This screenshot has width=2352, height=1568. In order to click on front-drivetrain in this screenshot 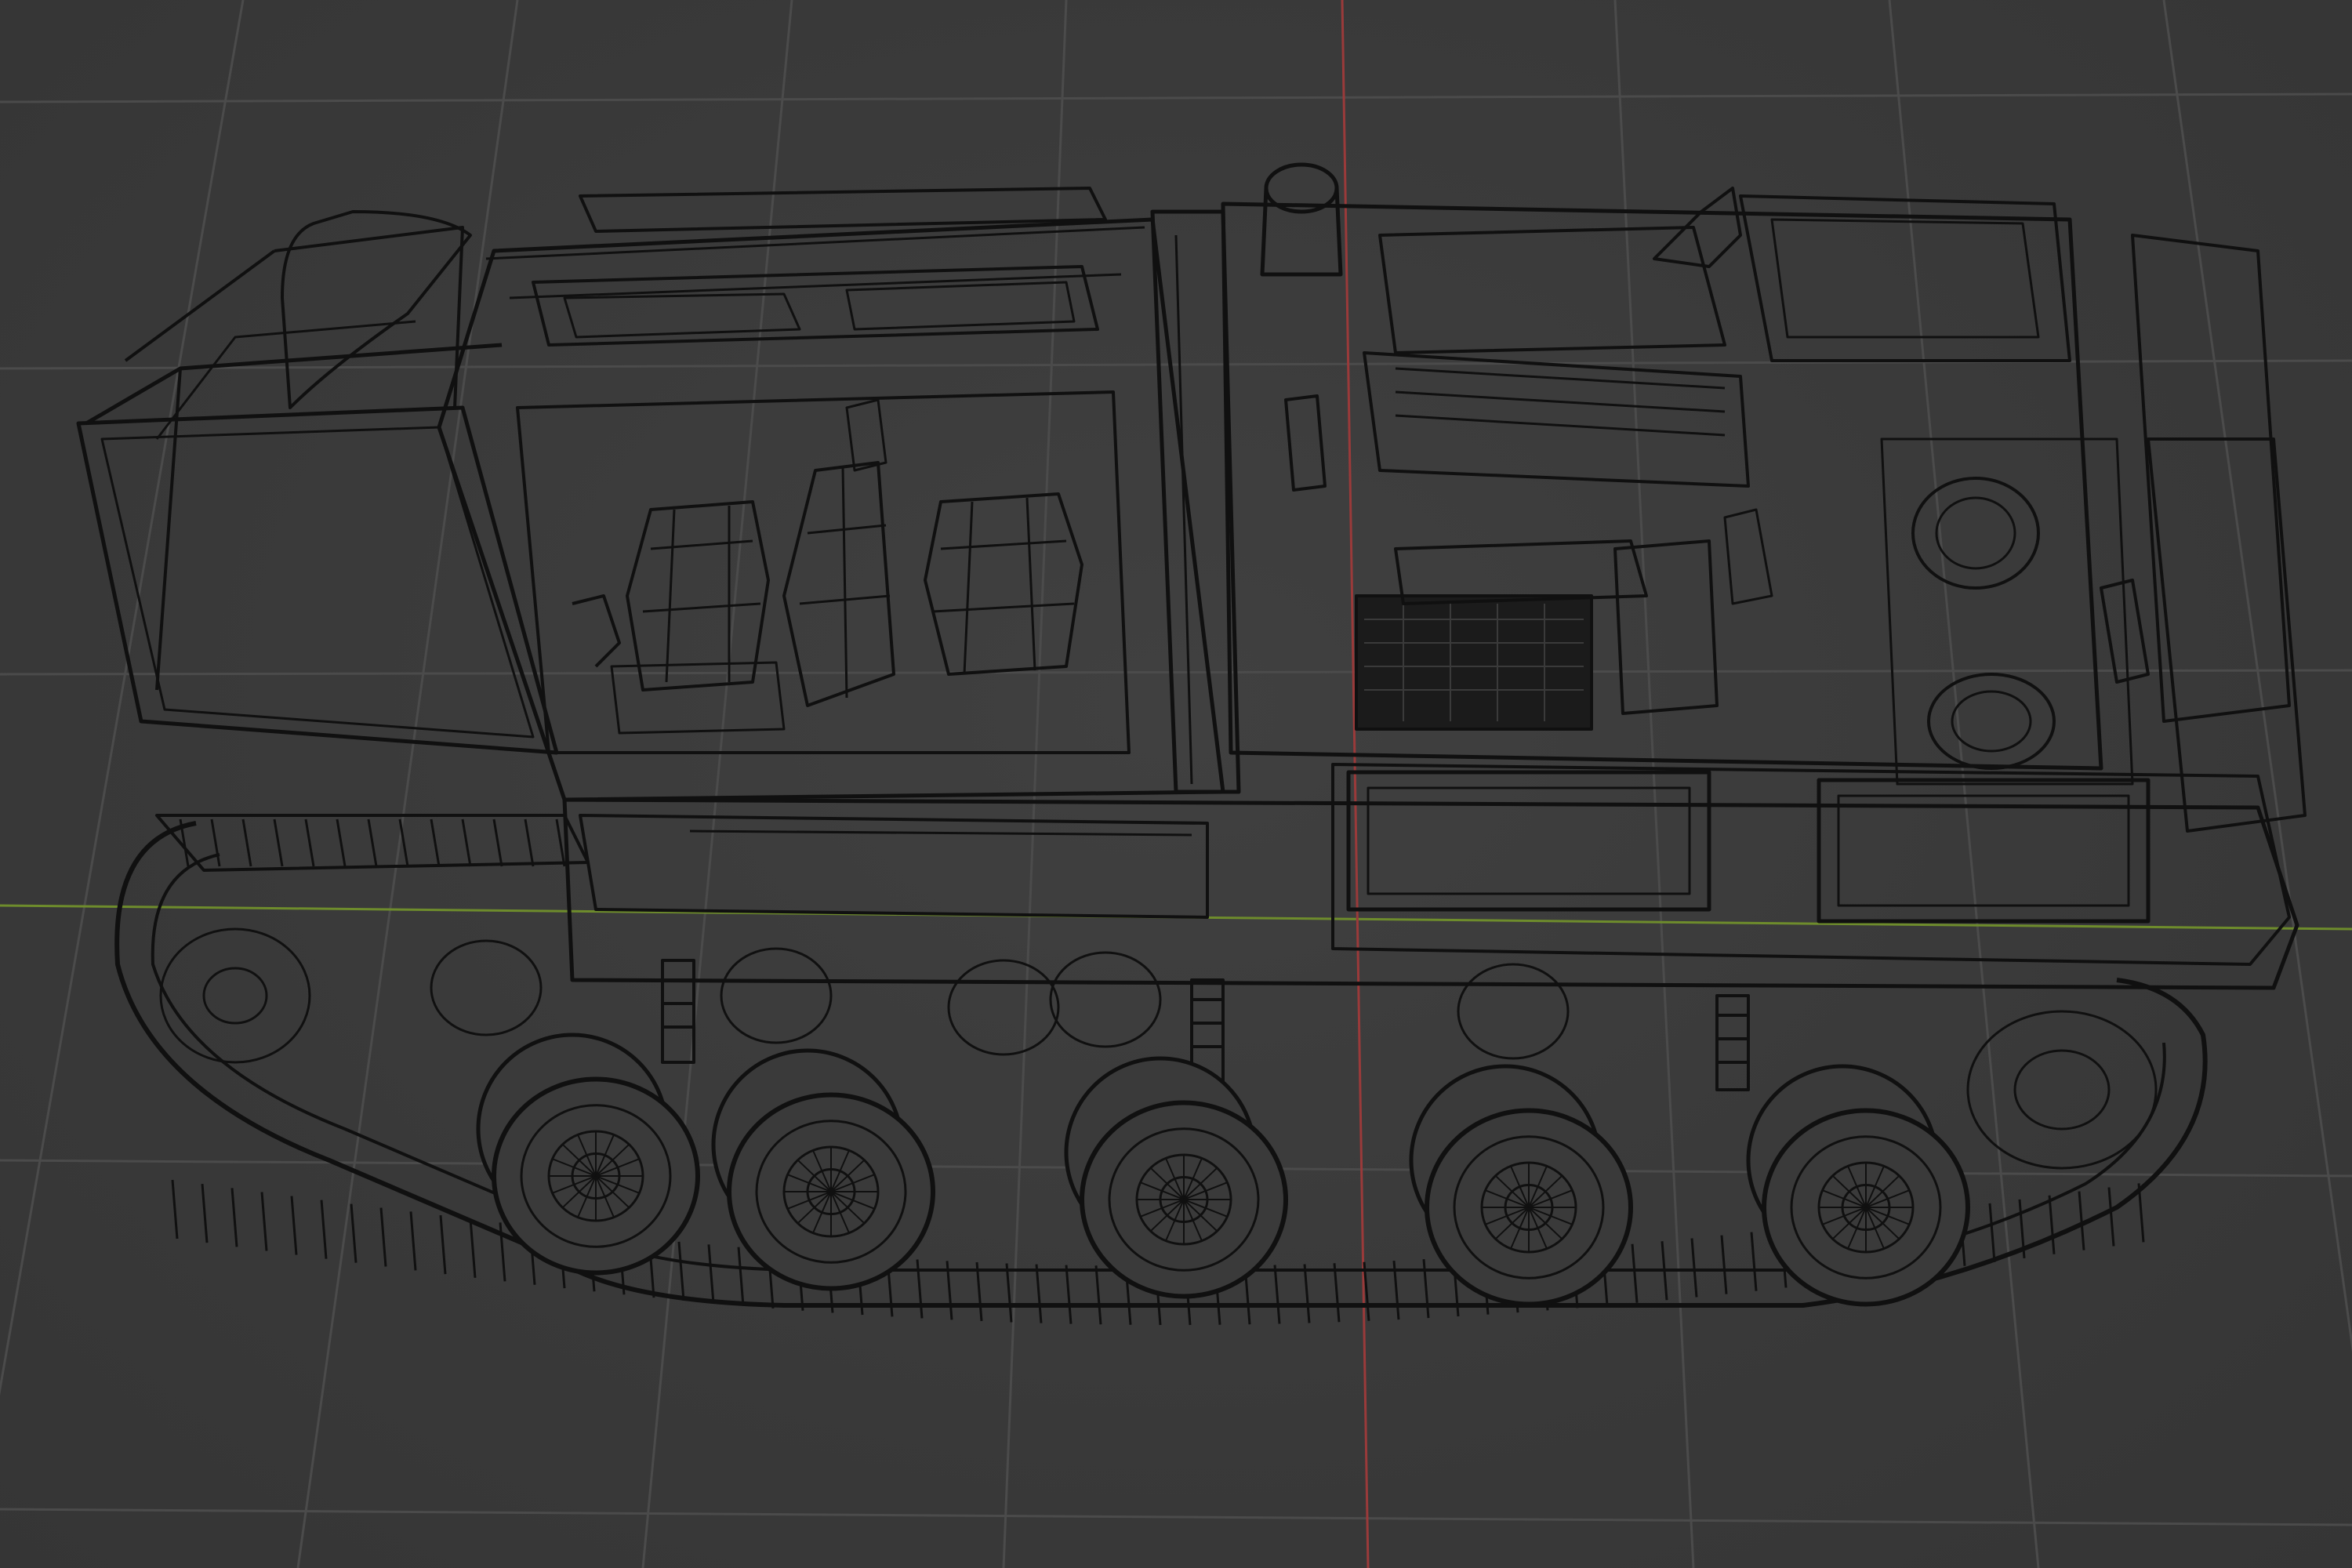, I will do `click(2093, 533)`.